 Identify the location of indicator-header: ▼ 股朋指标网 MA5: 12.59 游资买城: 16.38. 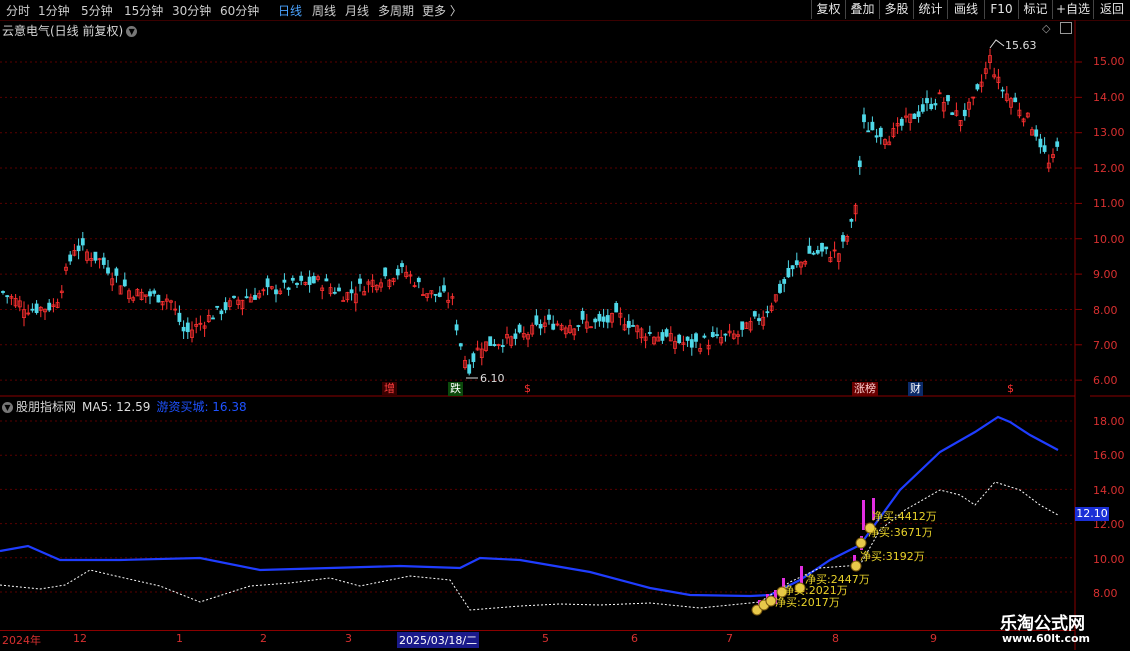
(124, 406).